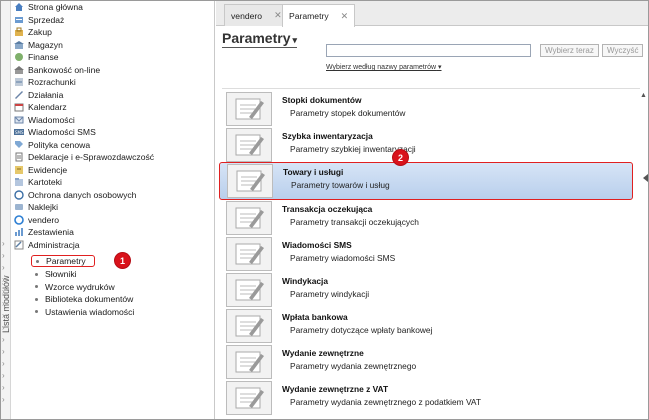 This screenshot has width=649, height=420. What do you see at coordinates (38, 45) in the screenshot?
I see `nav-item-warehouse: Magazyn` at bounding box center [38, 45].